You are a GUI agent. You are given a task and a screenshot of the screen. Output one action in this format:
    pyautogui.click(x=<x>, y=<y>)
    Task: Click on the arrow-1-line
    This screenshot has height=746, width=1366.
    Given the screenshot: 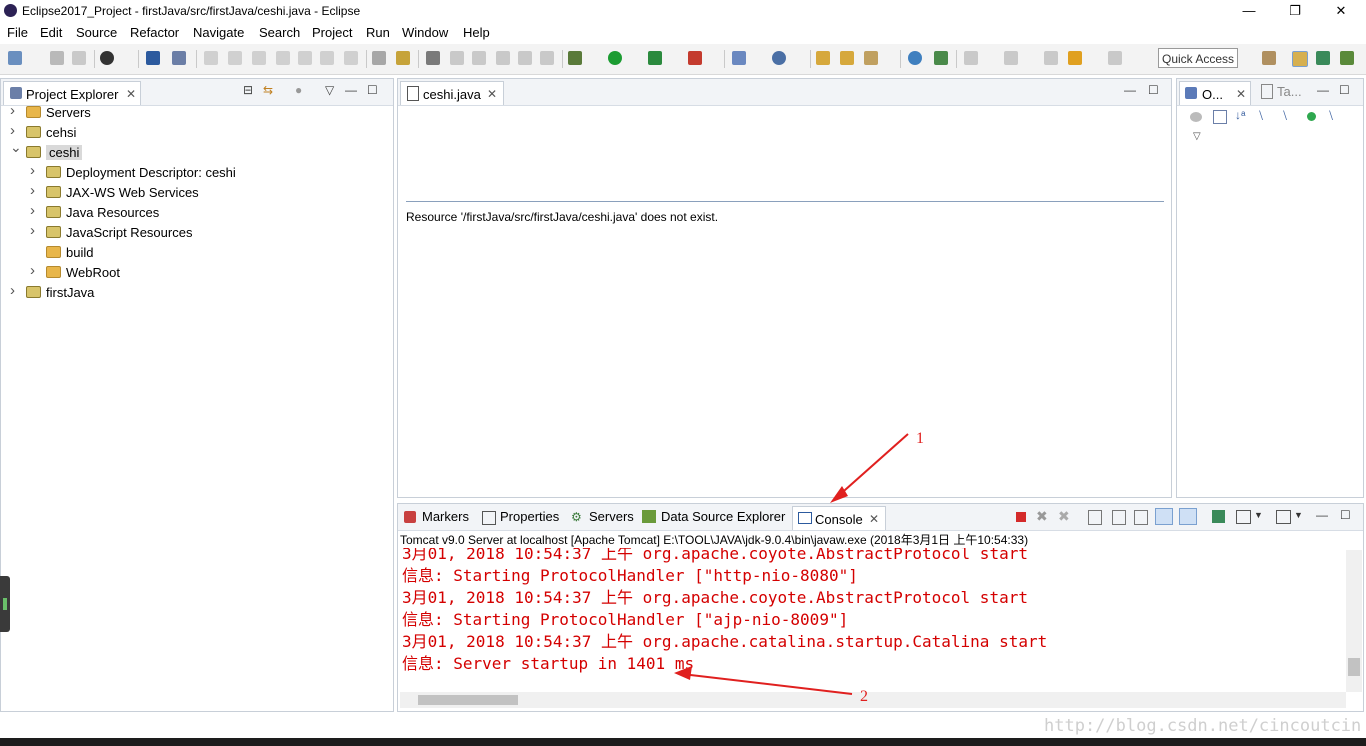 What is the action you would take?
    pyautogui.click(x=872, y=466)
    